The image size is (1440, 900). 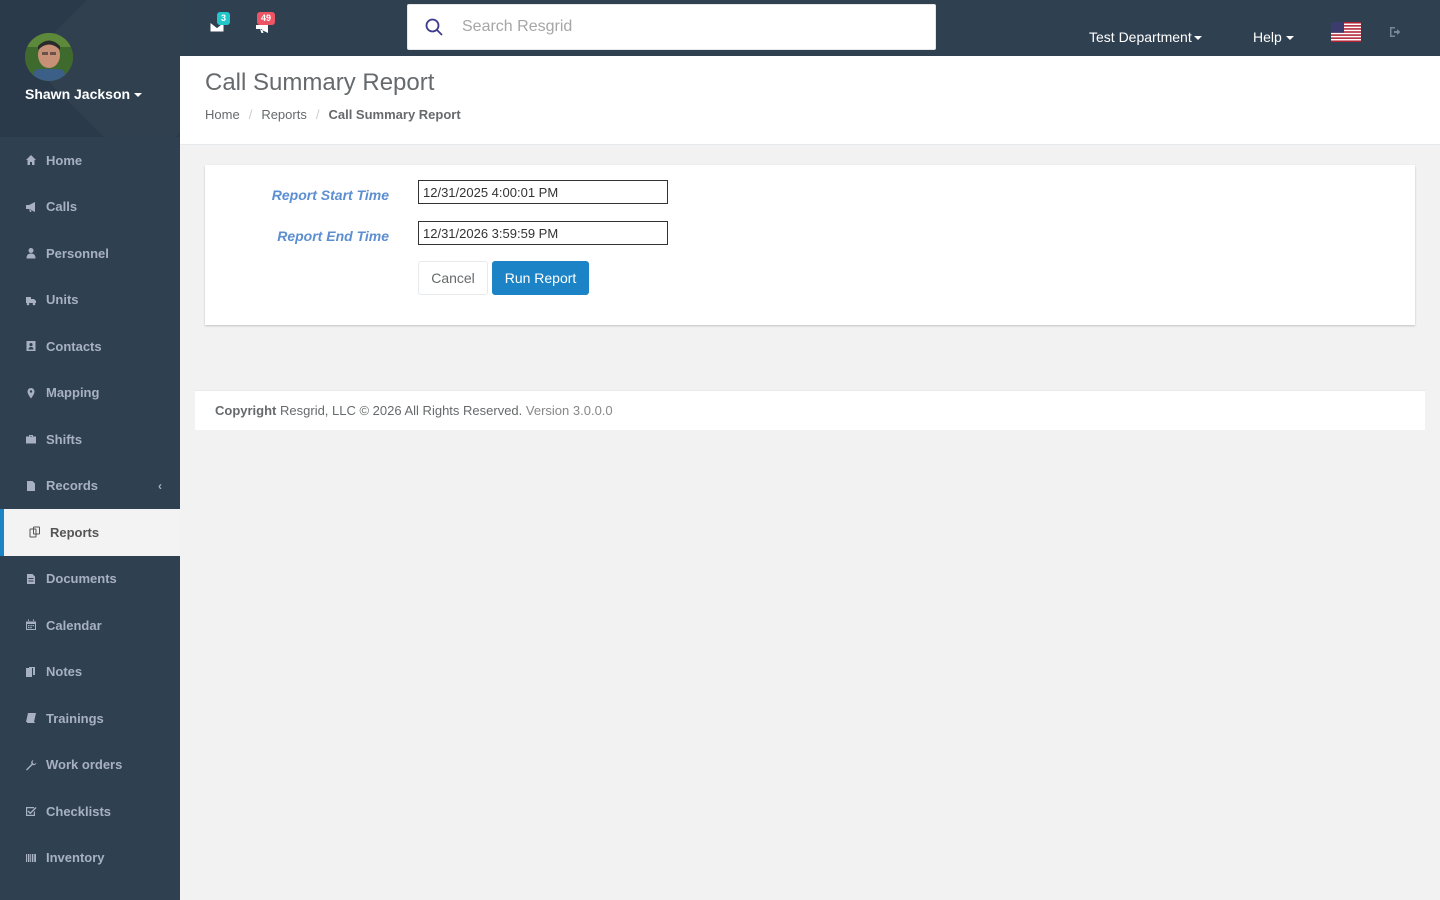 I want to click on page-title: Call Summary Report, so click(x=320, y=82).